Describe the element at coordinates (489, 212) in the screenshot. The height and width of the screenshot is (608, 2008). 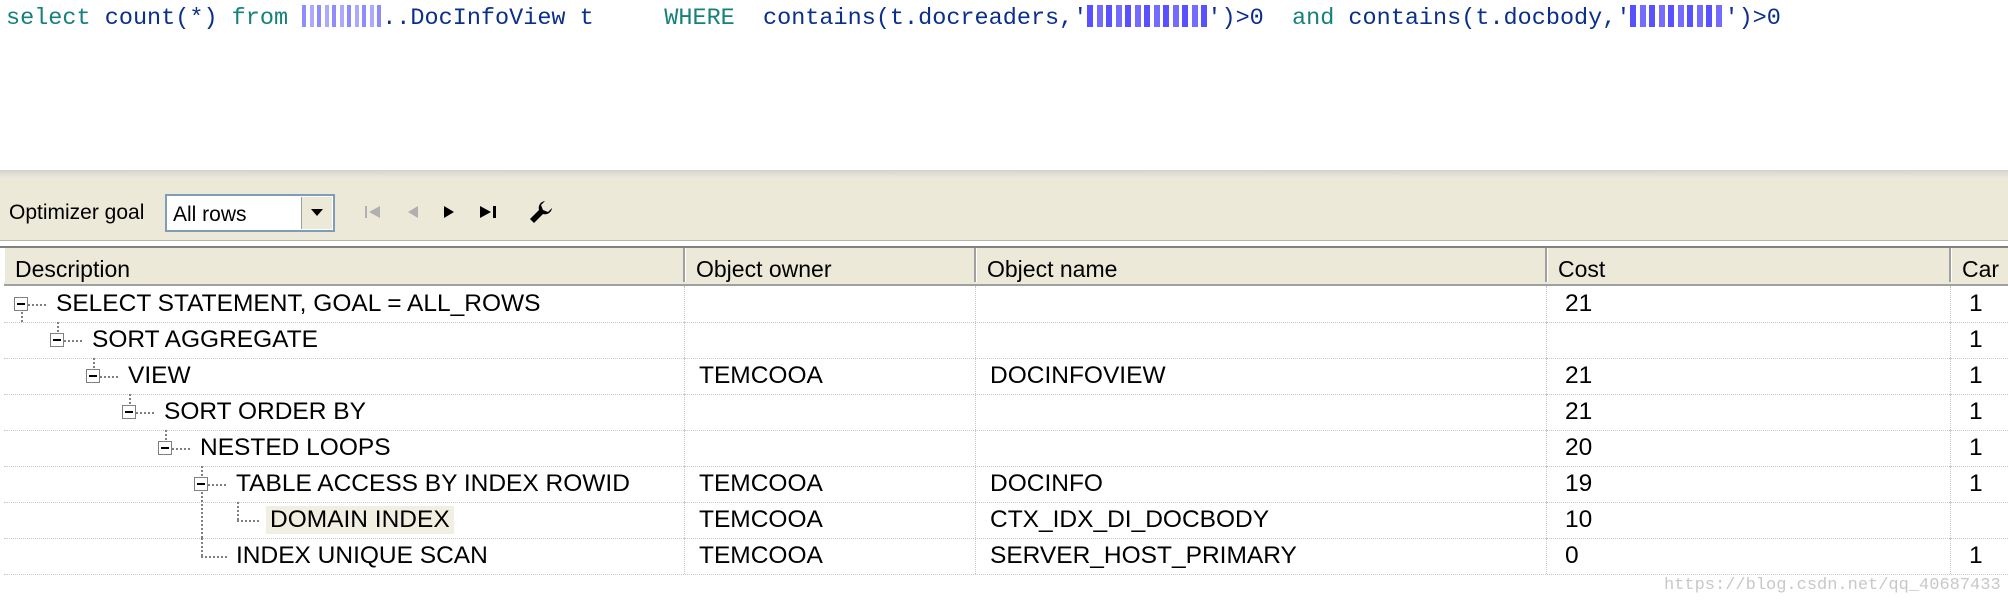
I see `last-icon` at that location.